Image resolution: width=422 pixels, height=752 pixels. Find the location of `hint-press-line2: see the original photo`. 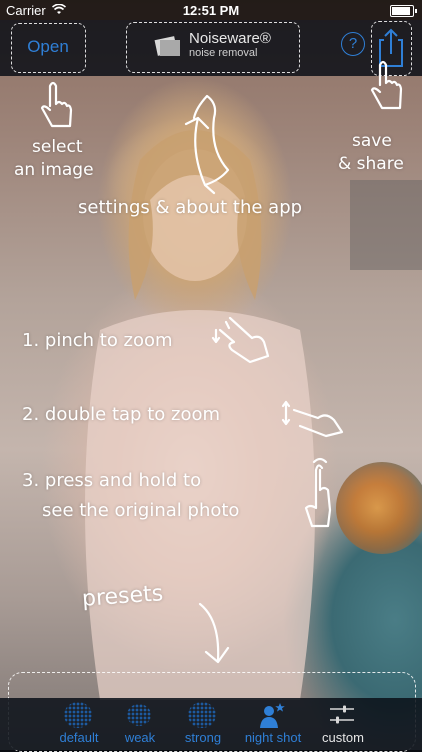

hint-press-line2: see the original photo is located at coordinates (141, 510).